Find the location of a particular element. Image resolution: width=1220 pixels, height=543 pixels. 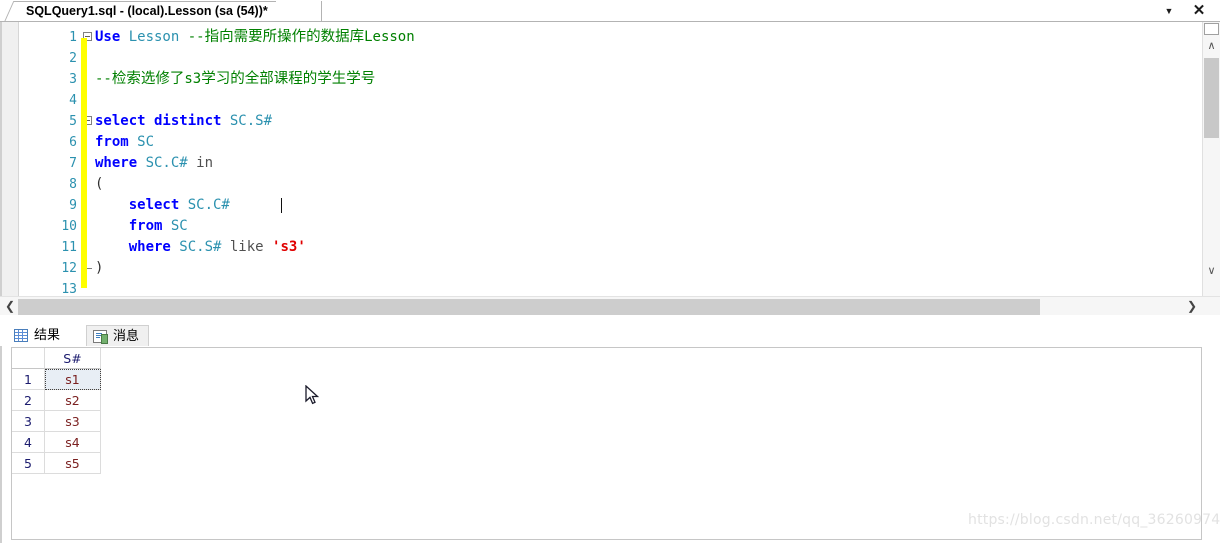

table-row: 4 s4 is located at coordinates (606, 442).